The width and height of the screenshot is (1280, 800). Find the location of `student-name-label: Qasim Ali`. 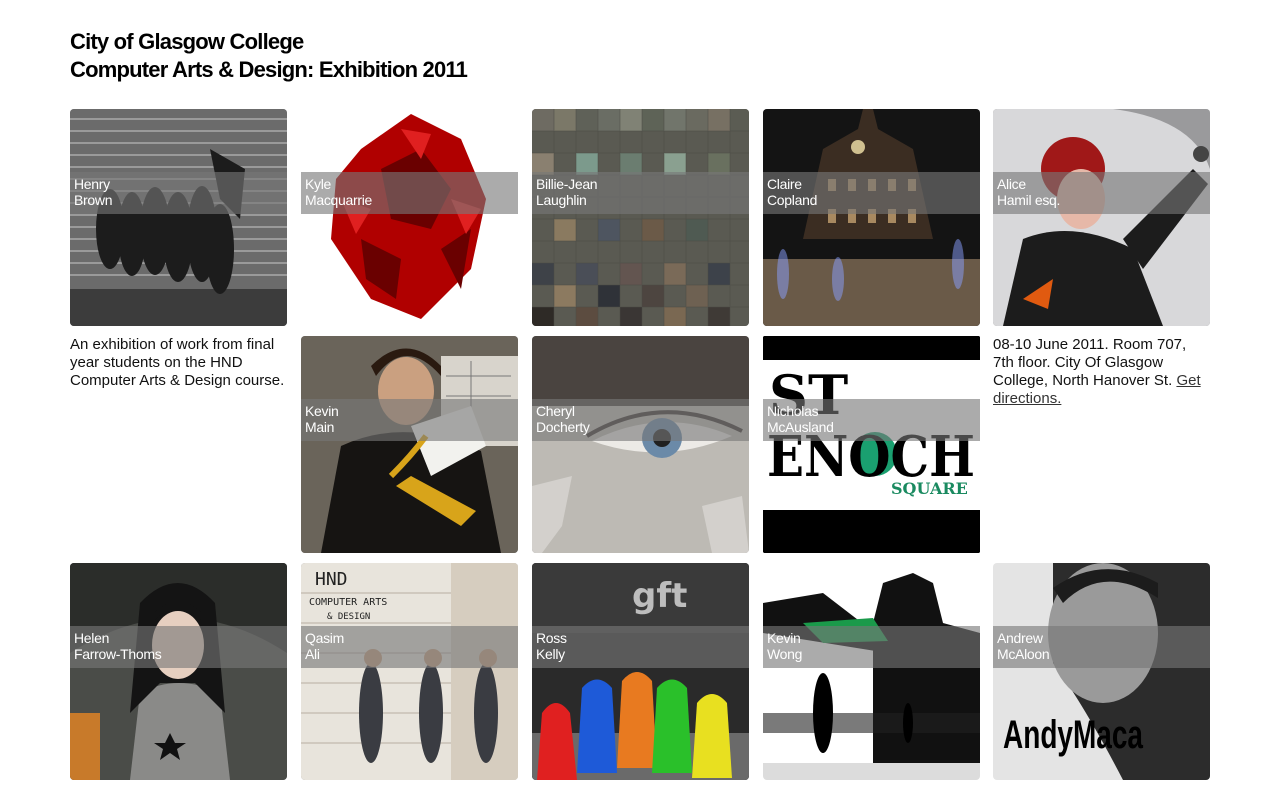

student-name-label: Qasim Ali is located at coordinates (409, 647).